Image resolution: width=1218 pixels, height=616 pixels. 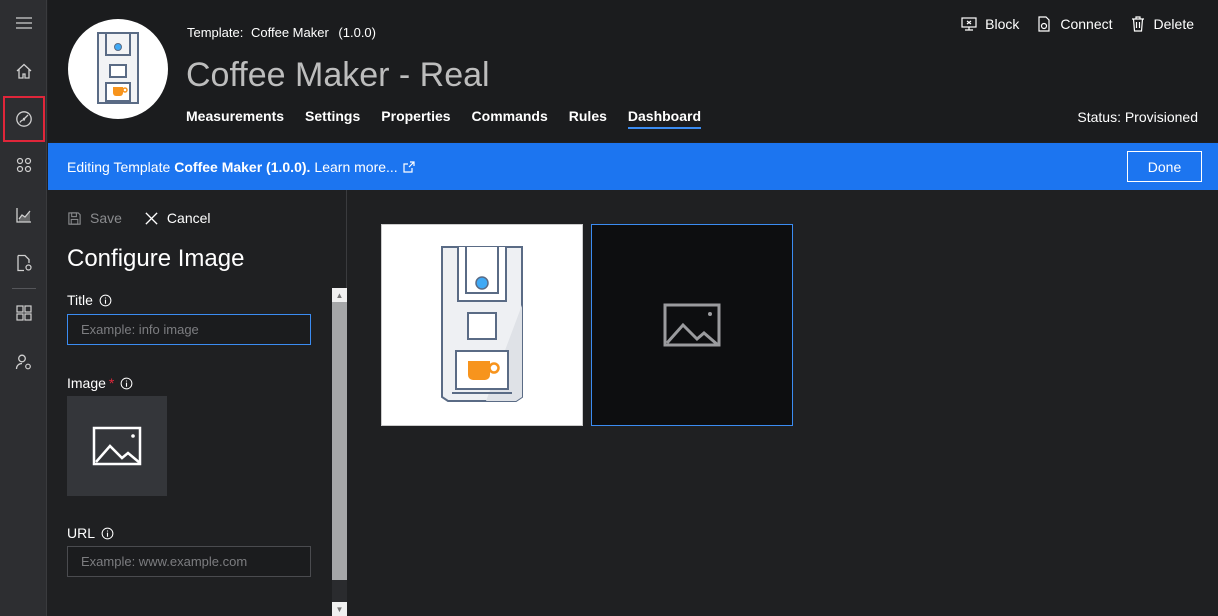 I want to click on device-avatar, so click(x=118, y=69).